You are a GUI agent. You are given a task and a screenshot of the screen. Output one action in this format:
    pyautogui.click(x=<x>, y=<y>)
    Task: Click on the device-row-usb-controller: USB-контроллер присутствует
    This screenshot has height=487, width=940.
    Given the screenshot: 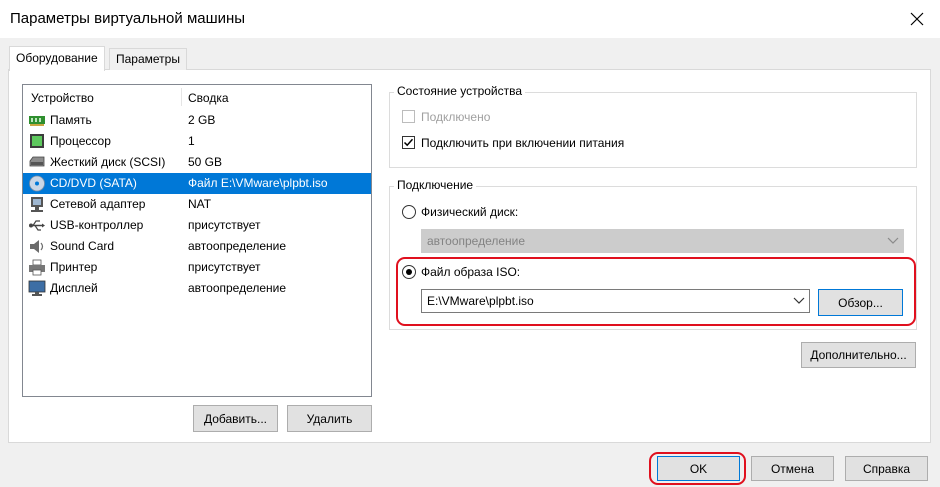 What is the action you would take?
    pyautogui.click(x=197, y=225)
    